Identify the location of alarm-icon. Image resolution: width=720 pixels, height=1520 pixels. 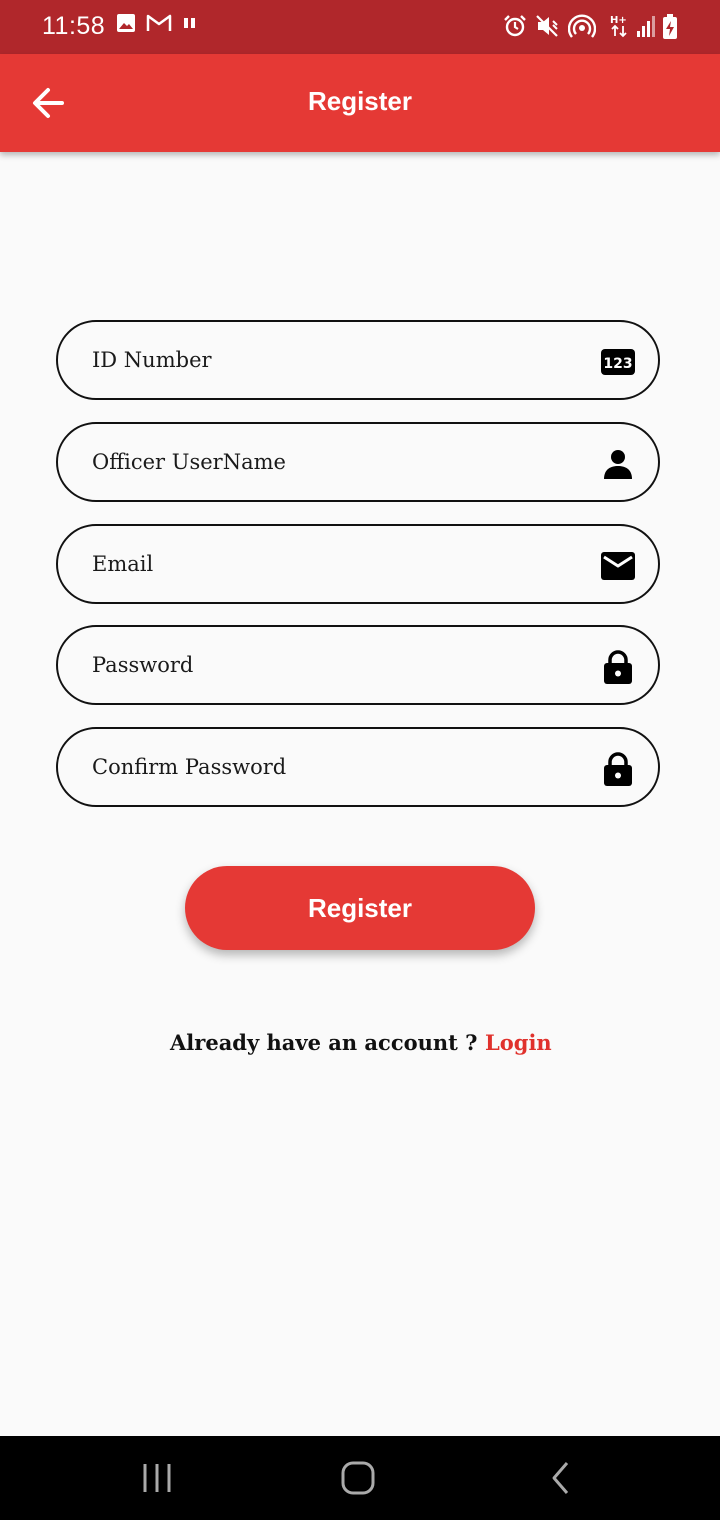
(515, 26).